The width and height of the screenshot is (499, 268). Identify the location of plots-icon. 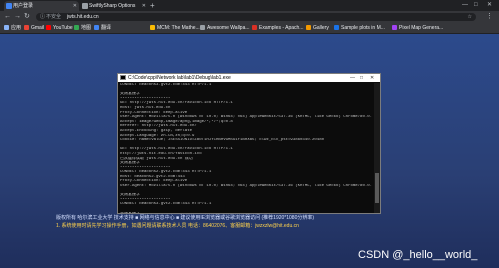
(336, 27).